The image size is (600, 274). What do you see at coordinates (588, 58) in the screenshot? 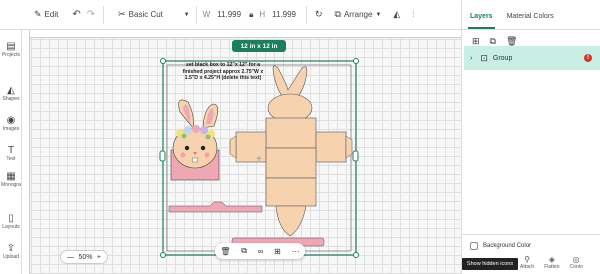
I see `warning-icon: !` at bounding box center [588, 58].